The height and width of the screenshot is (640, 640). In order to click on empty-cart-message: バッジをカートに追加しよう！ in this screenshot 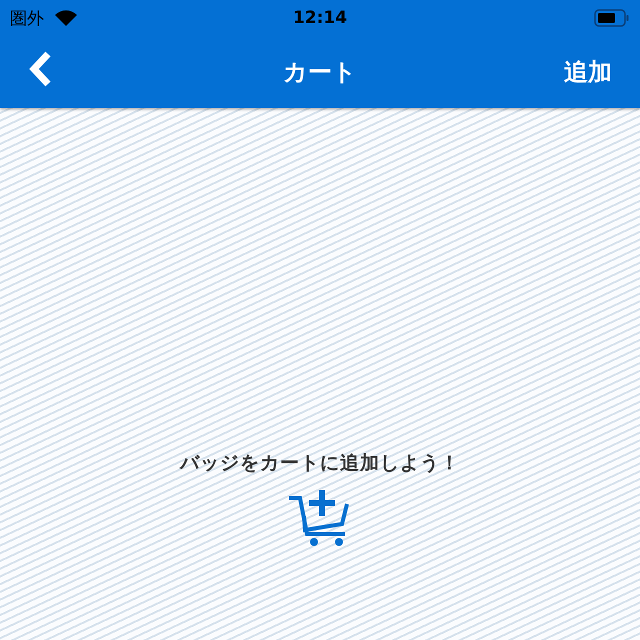, I will do `click(320, 463)`.